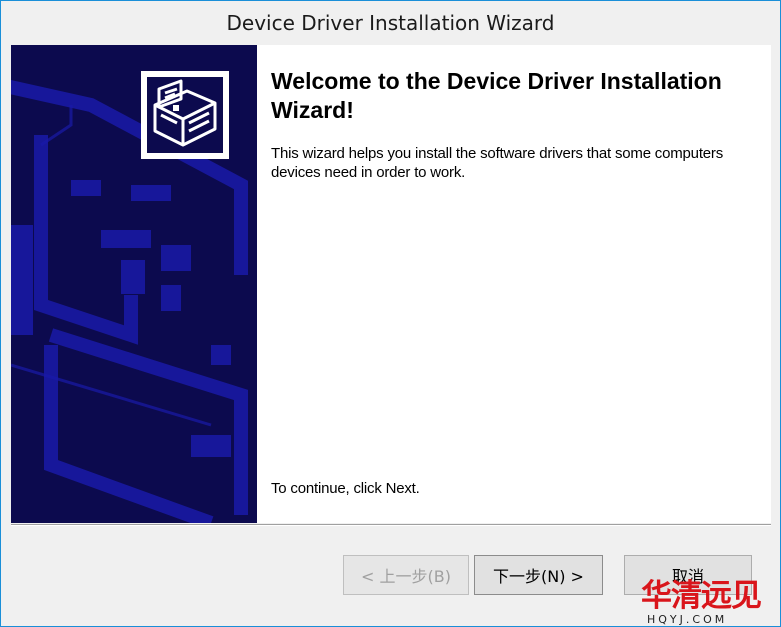 Image resolution: width=781 pixels, height=627 pixels. I want to click on continue-instruction: To continue, click Next., so click(345, 488).